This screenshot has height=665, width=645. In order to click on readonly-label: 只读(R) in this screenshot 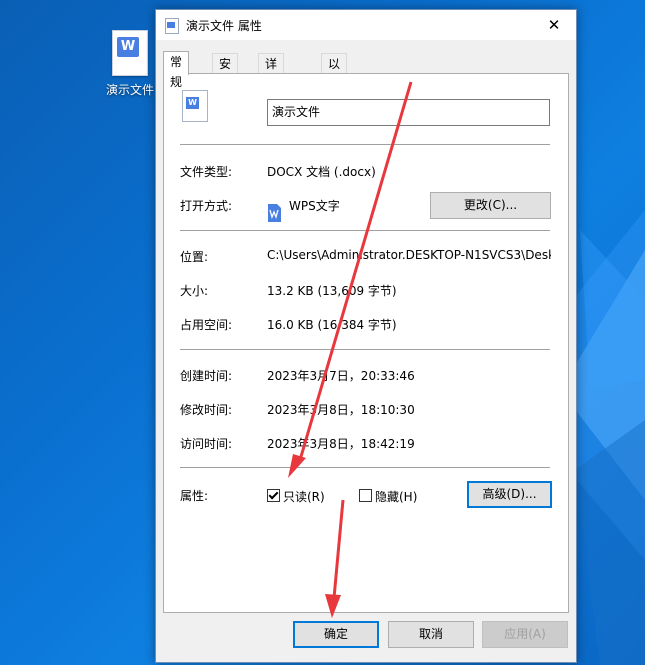, I will do `click(304, 496)`.